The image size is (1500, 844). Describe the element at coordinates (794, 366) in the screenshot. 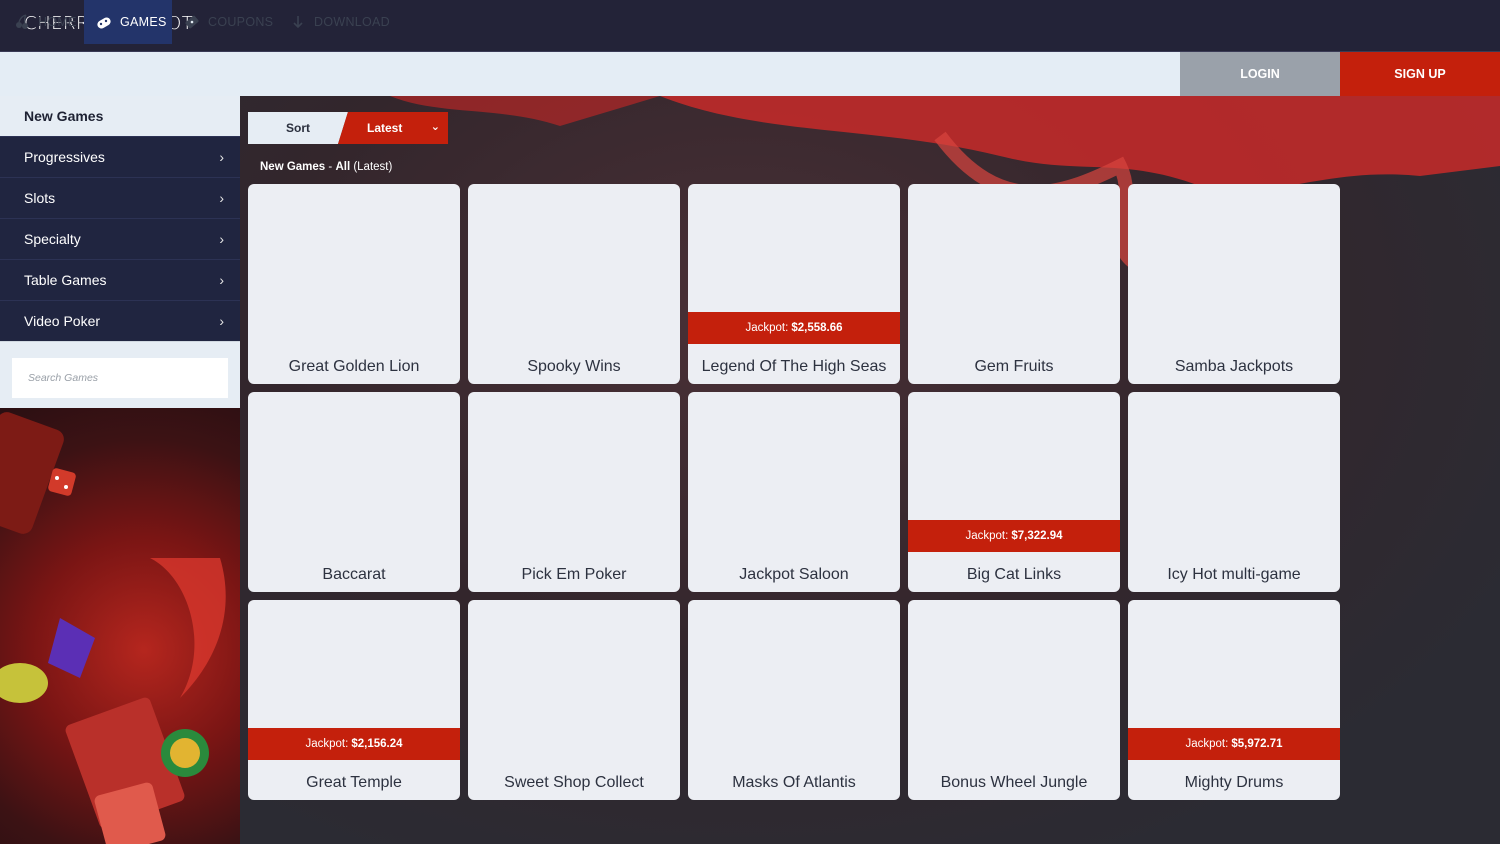

I see `game-title: Legend Of The High Seas` at that location.